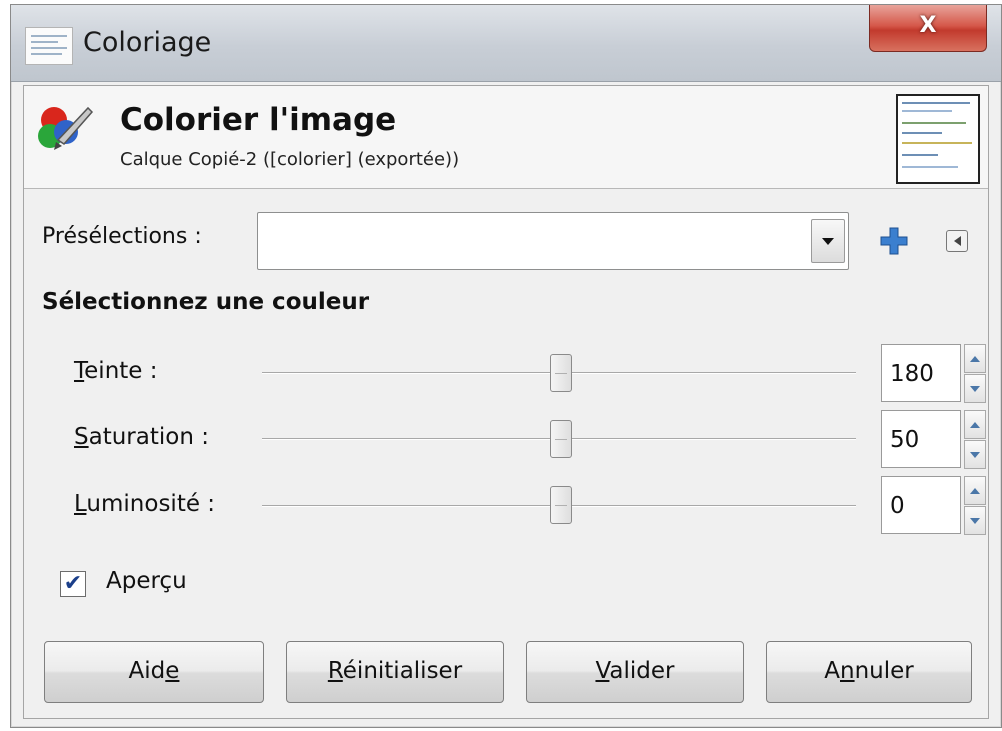  I want to click on chevron-down-icon, so click(828, 241).